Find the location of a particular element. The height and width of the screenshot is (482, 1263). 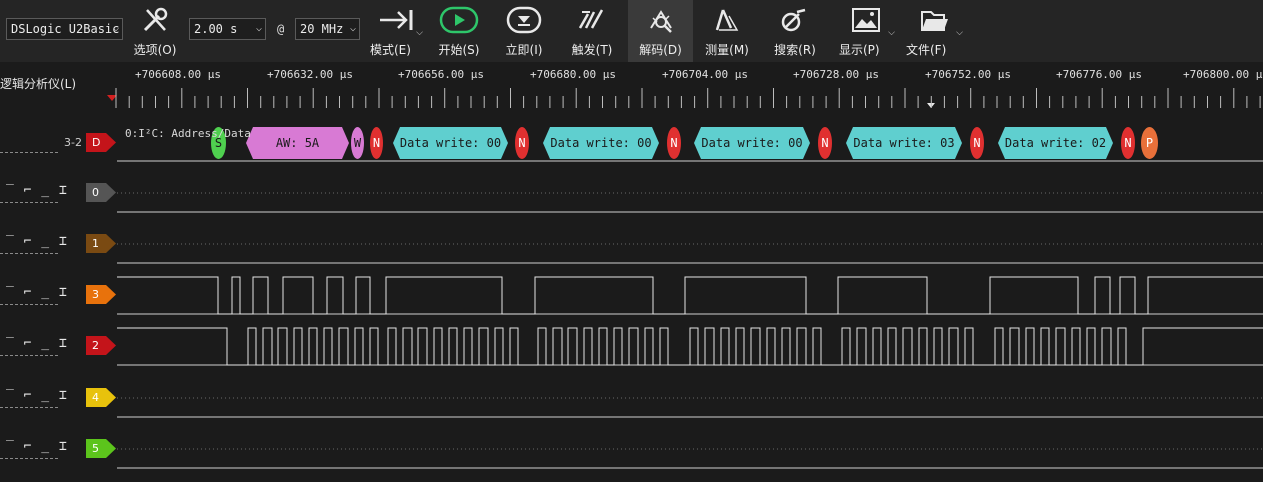

decoder-tag-letter: D is located at coordinates (96, 142).